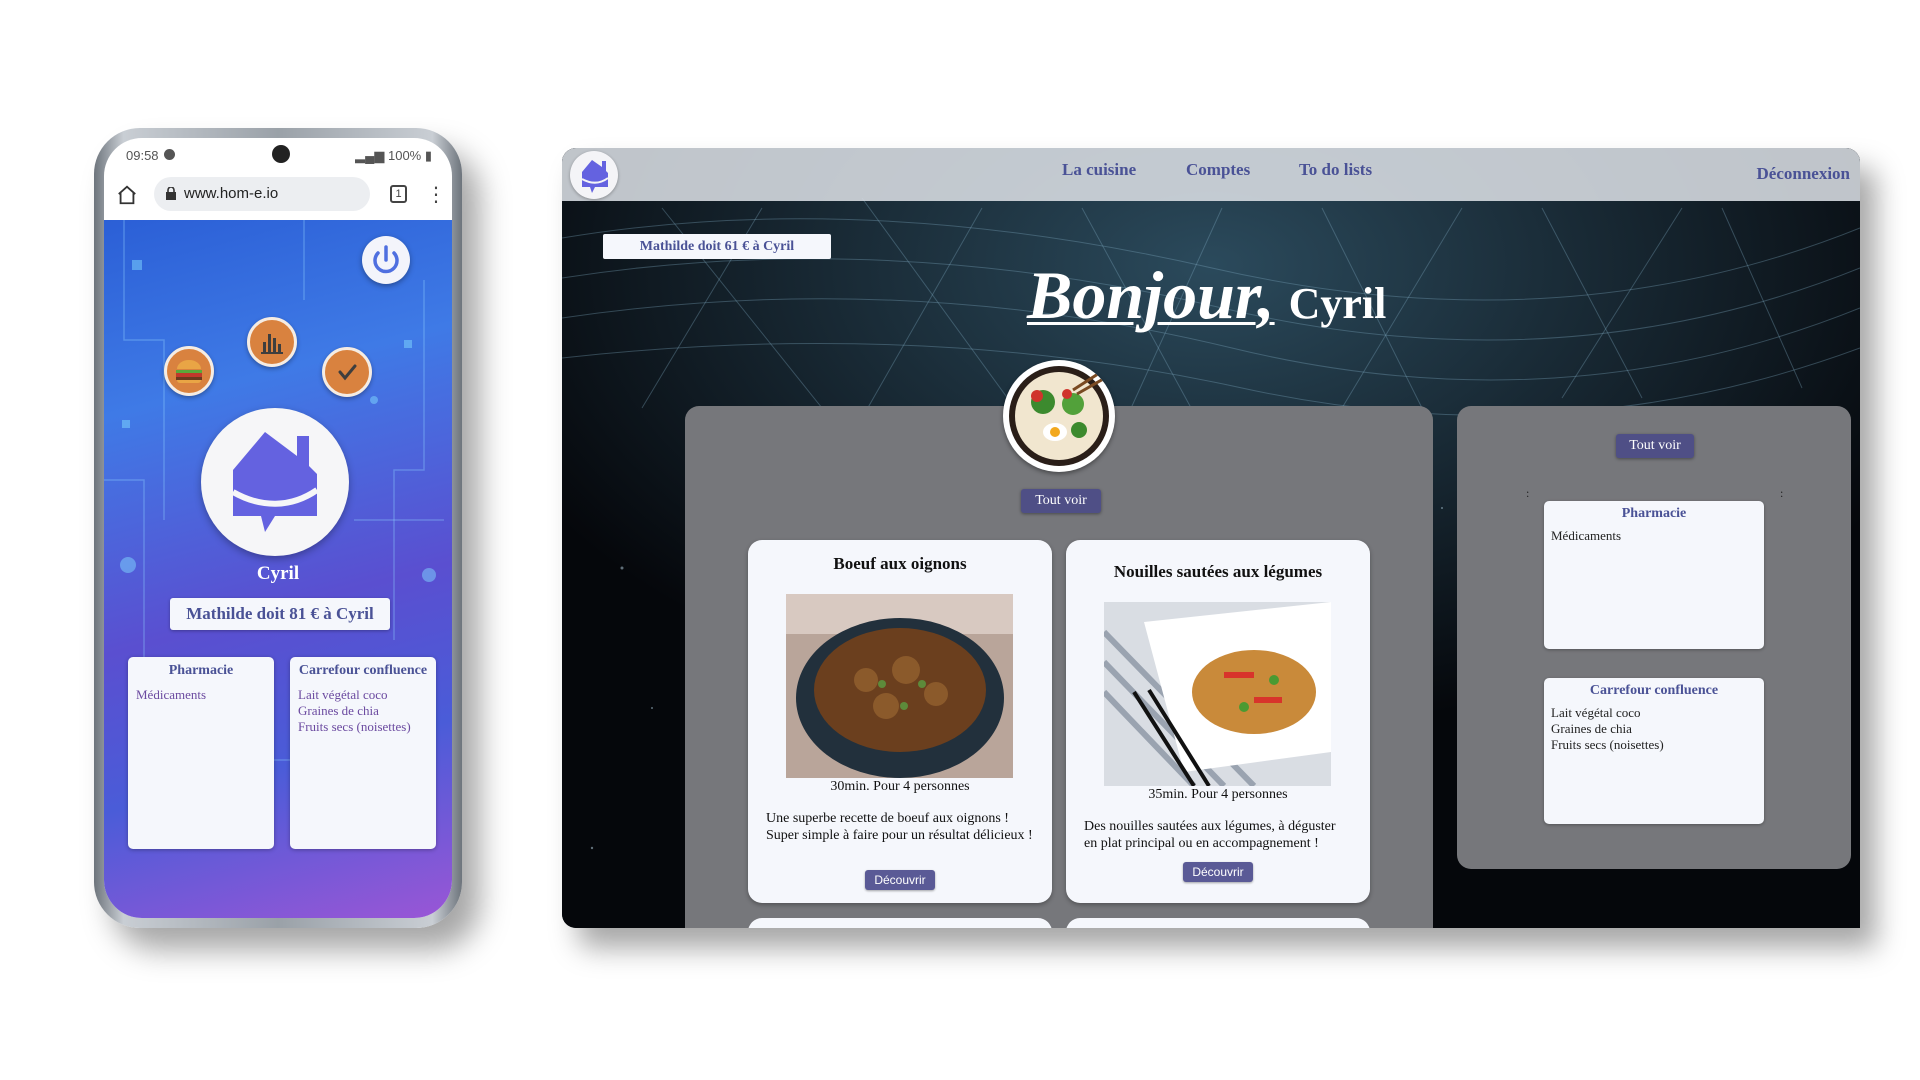 The width and height of the screenshot is (1920, 1080). I want to click on bar-chart-icon, so click(272, 344).